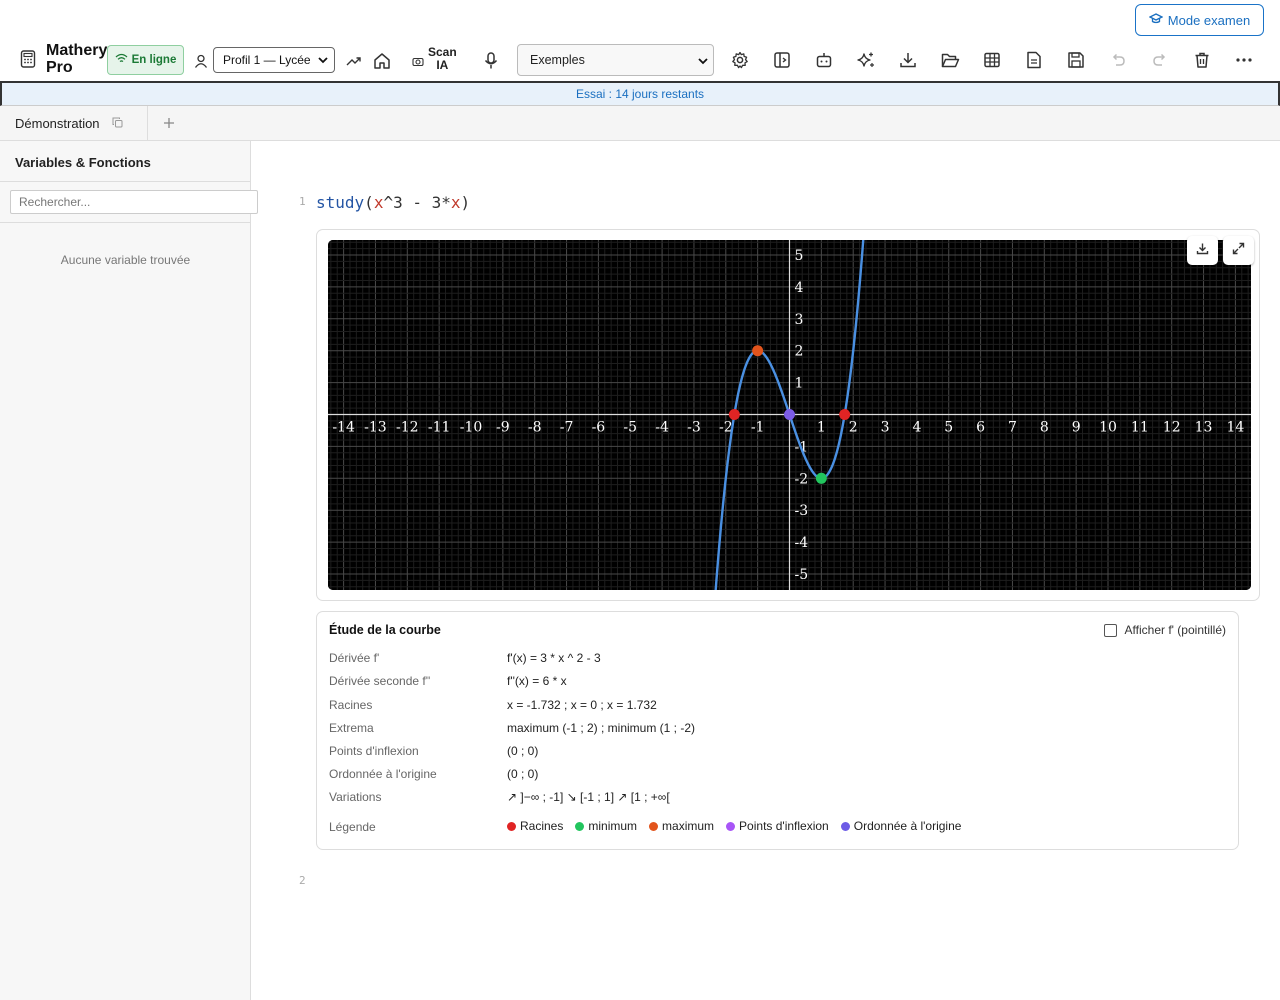 The height and width of the screenshot is (1000, 1280). What do you see at coordinates (121, 60) in the screenshot?
I see `wifi-icon` at bounding box center [121, 60].